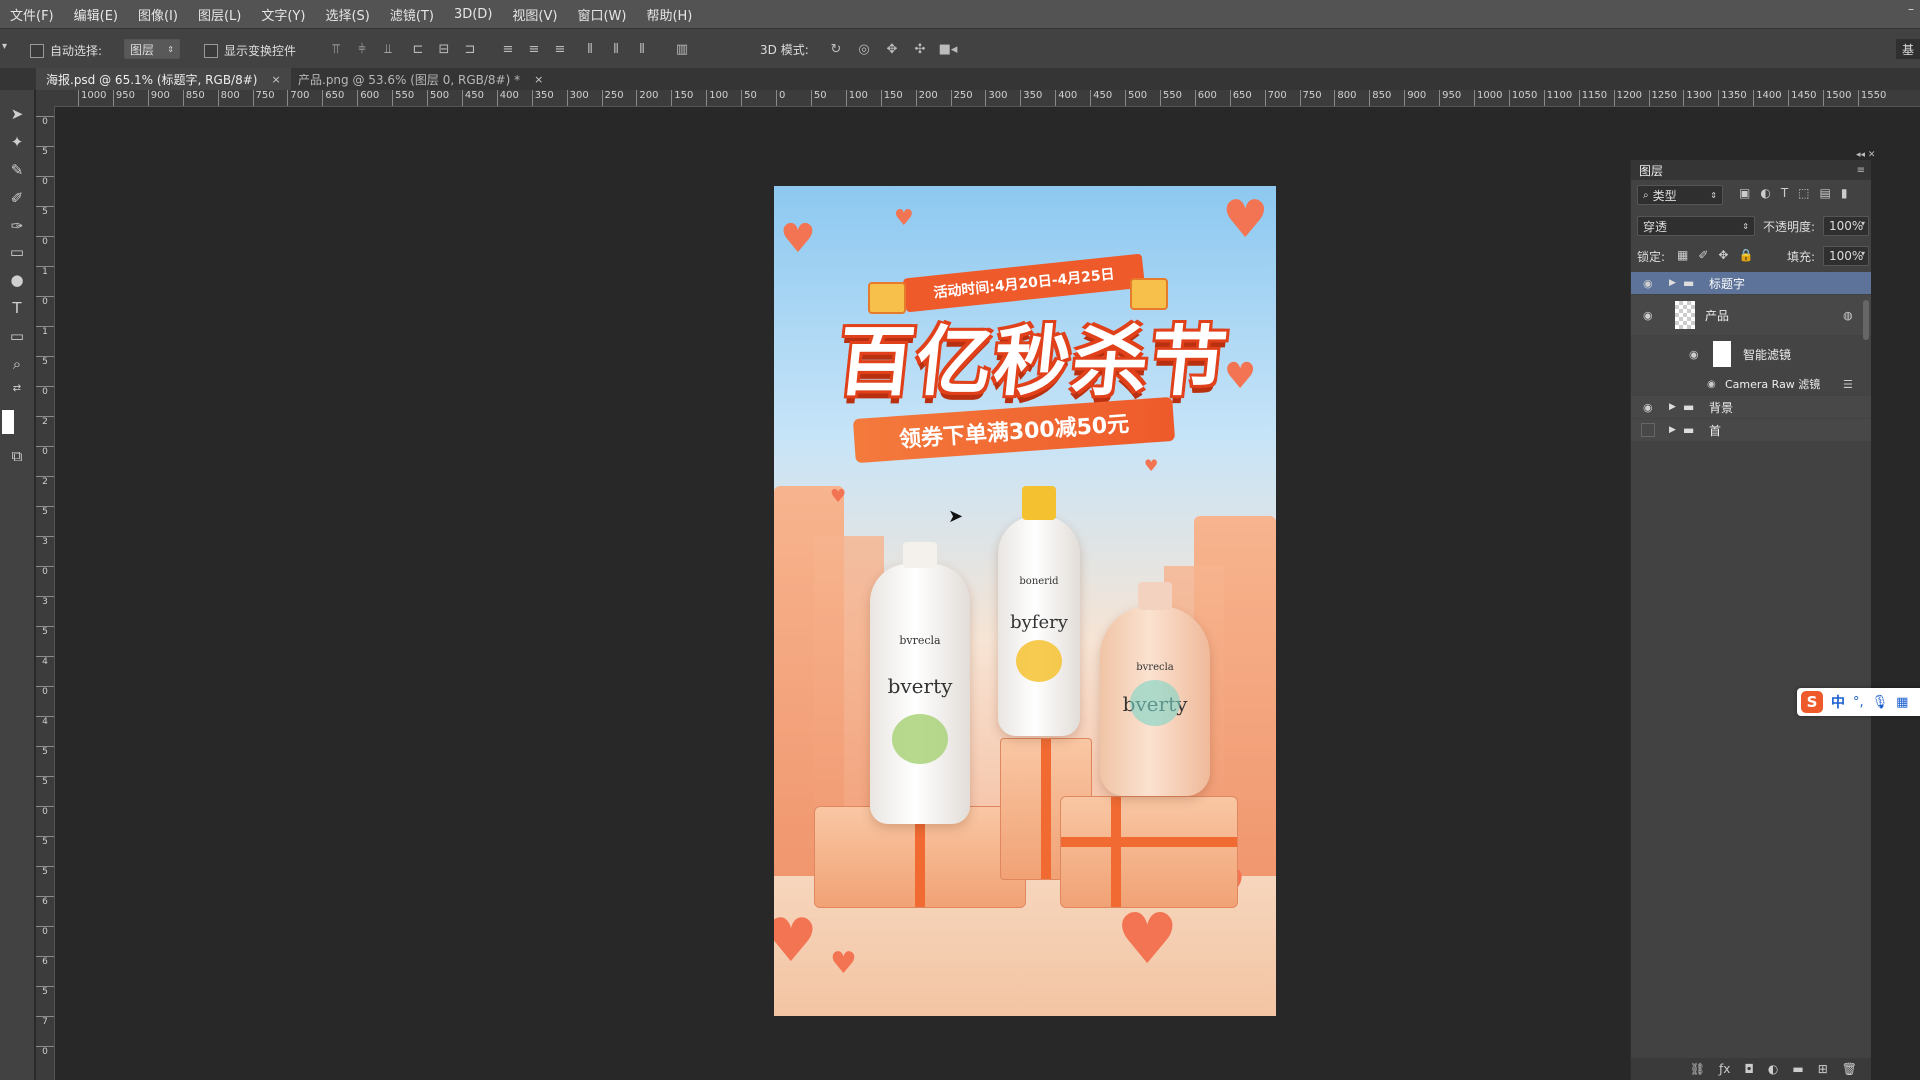  What do you see at coordinates (45, 593) in the screenshot?
I see `vertical-ruler: 0 5 0 5 0 1 0 1 5 0 2 0 2 5 3 0 3 5 4 0 4 5 5 0 5 5 6 0 6 5 7 0` at bounding box center [45, 593].